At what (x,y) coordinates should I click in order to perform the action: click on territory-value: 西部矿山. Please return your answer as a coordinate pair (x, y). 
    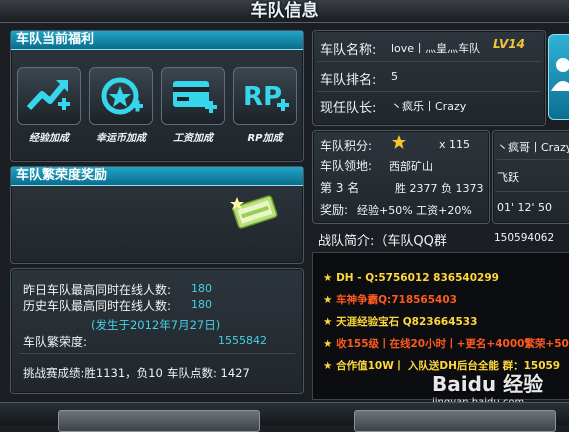
    Looking at the image, I should click on (411, 166).